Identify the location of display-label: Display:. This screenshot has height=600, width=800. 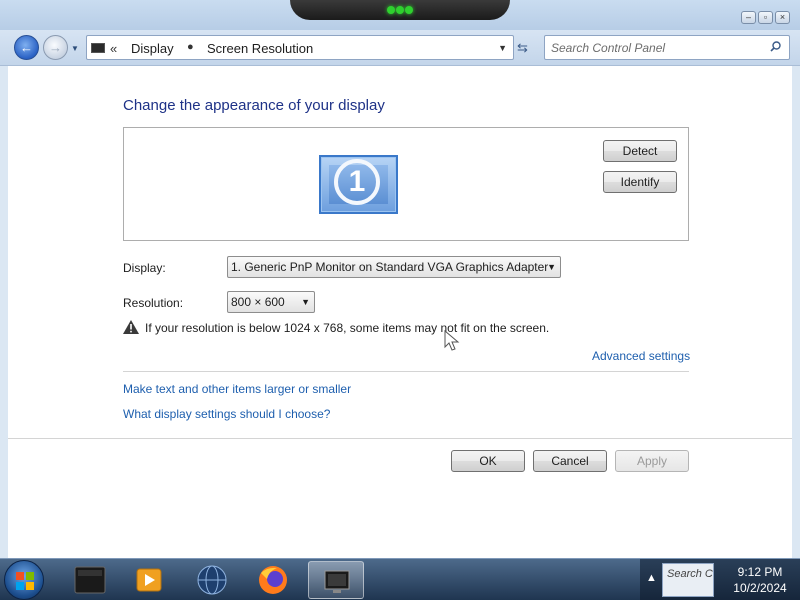
(144, 268).